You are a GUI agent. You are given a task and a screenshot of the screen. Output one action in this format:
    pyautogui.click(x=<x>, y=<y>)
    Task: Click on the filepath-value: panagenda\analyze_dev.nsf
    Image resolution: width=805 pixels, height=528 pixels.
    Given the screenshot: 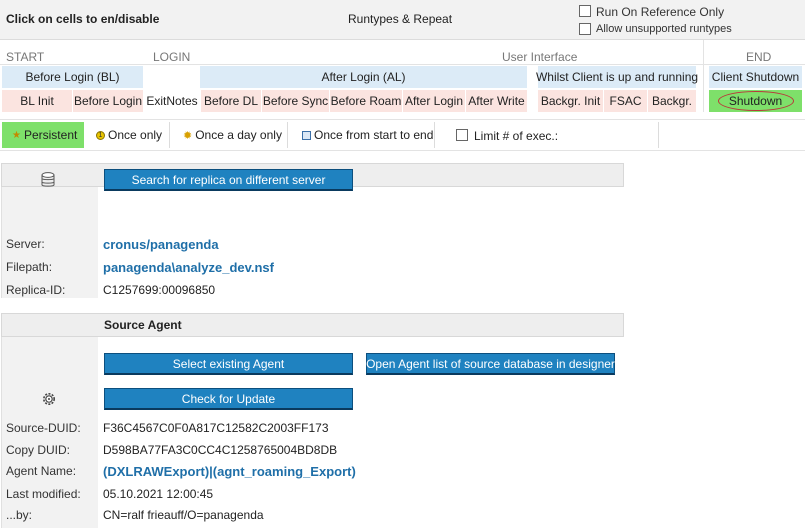 What is the action you would take?
    pyautogui.click(x=188, y=267)
    